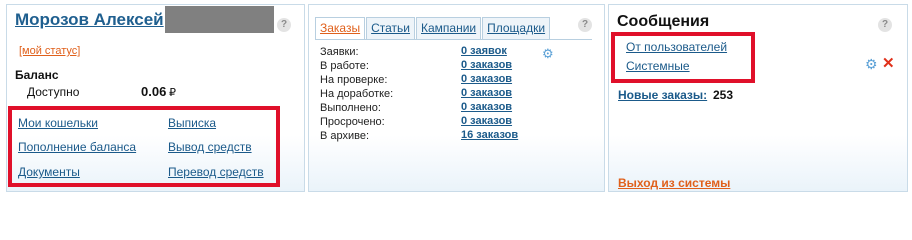  I want to click on close-icon: ✕, so click(888, 63).